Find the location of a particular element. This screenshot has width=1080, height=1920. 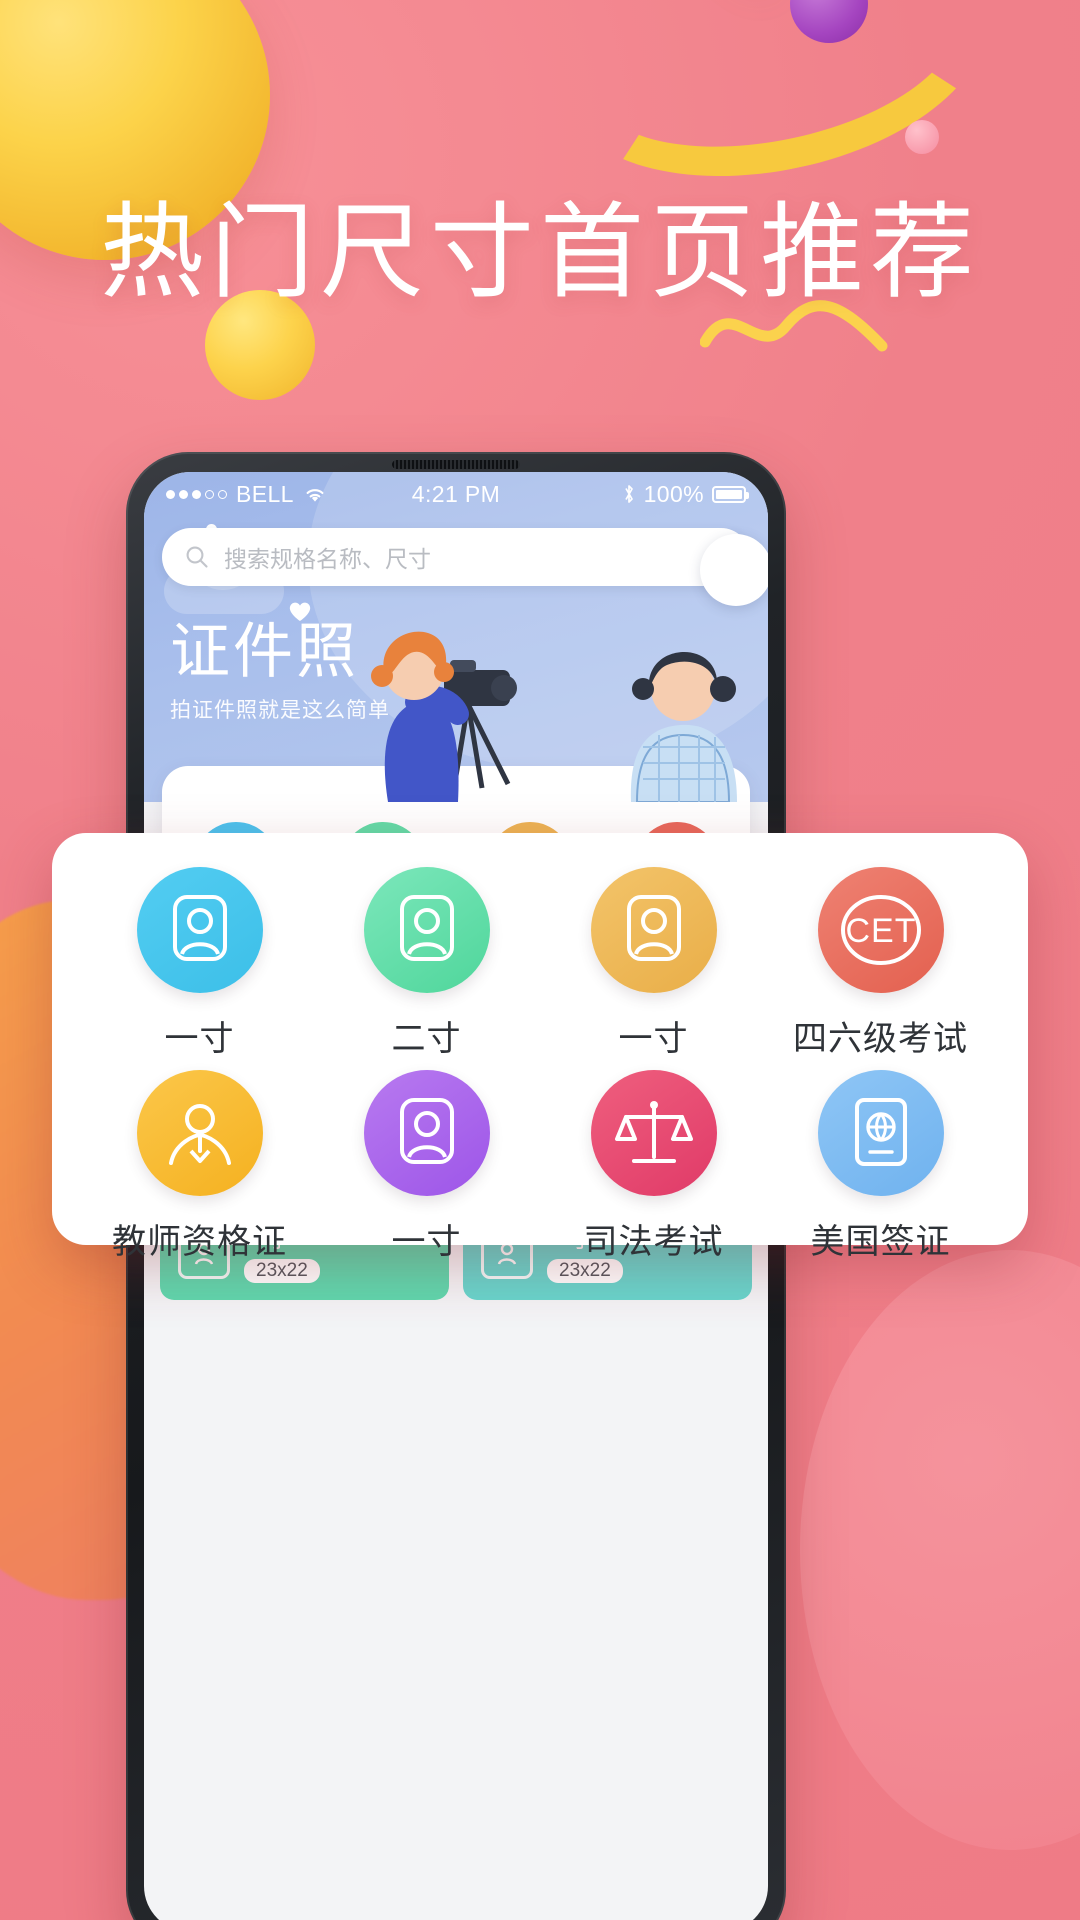

search-icon is located at coordinates (197, 557).